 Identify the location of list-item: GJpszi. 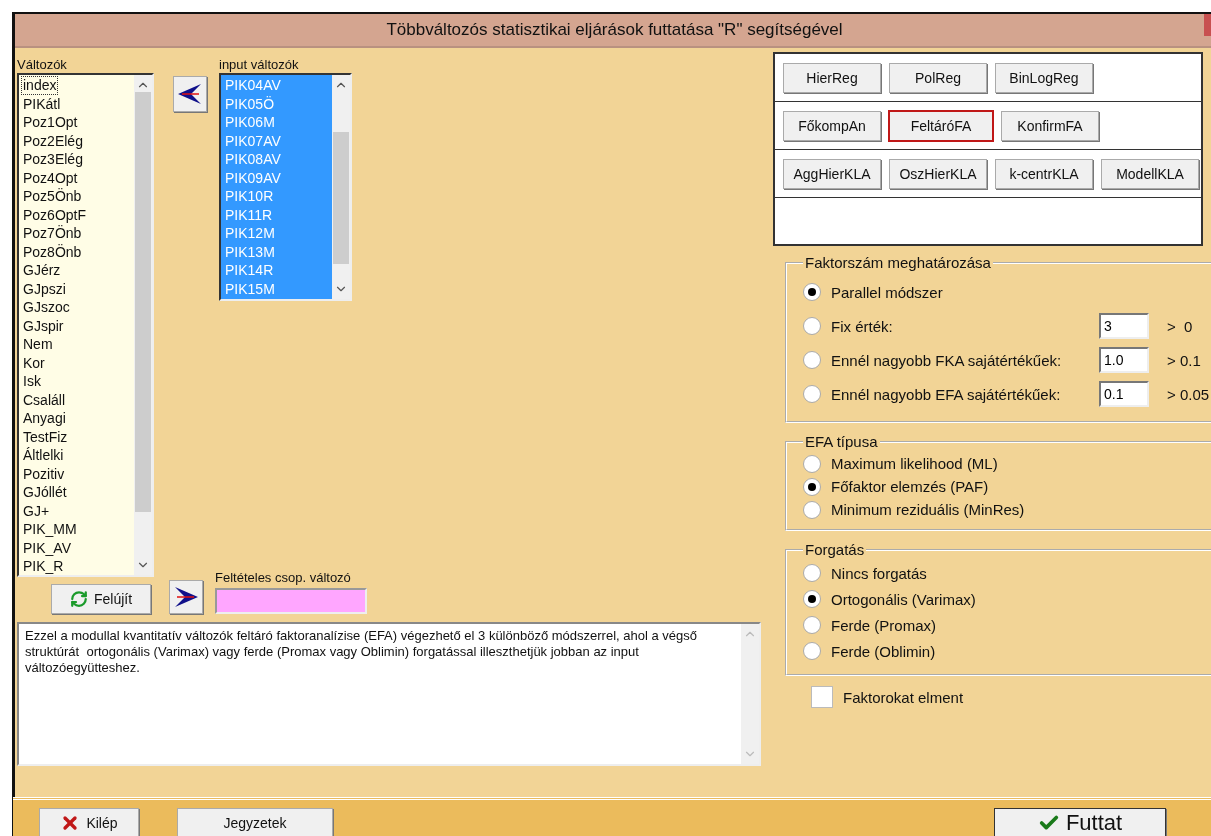
(44, 288).